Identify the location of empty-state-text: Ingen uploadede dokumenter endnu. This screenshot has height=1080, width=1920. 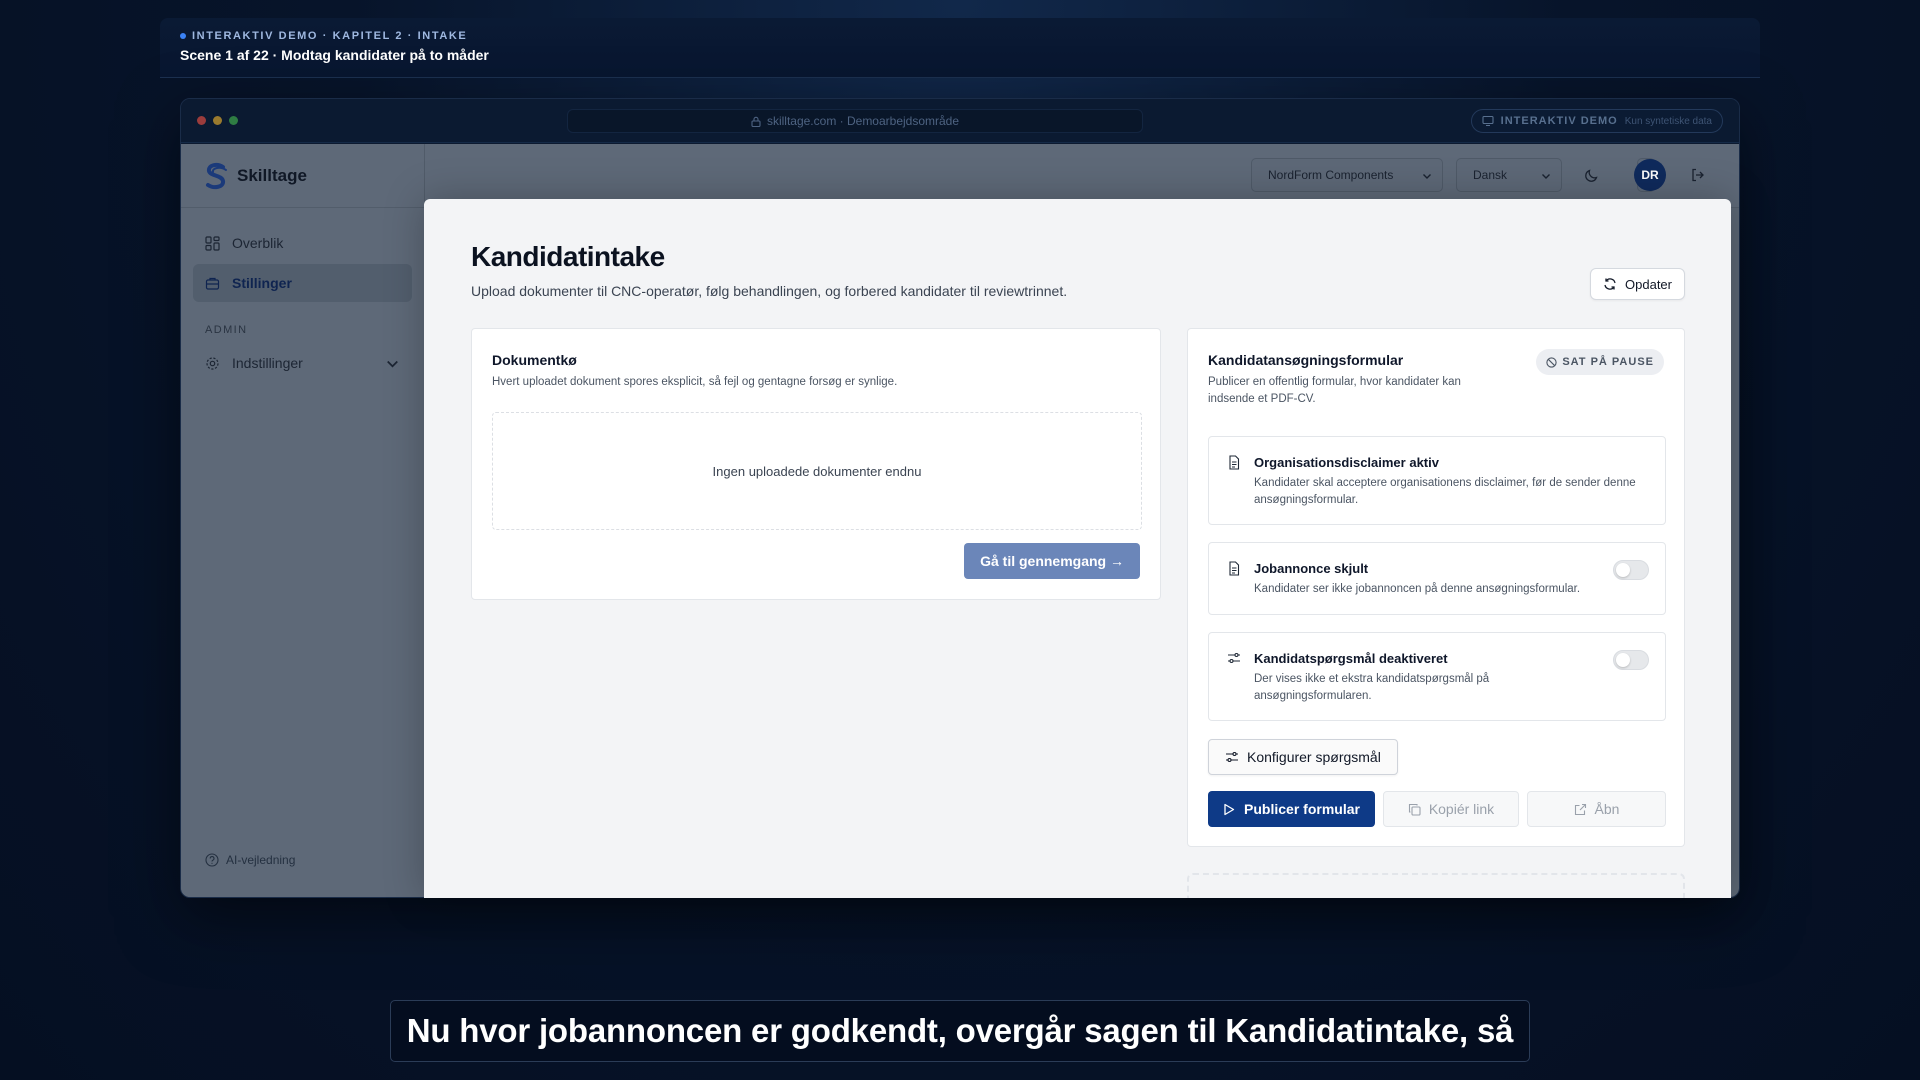
(817, 471).